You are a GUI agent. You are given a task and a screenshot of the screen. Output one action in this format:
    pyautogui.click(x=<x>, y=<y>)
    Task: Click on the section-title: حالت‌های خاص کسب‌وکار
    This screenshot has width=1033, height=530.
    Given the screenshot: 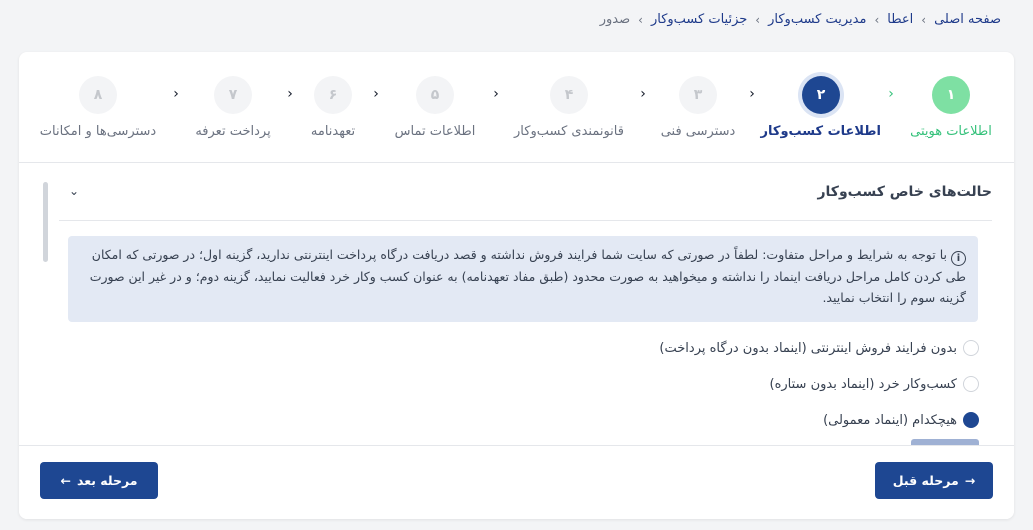 What is the action you would take?
    pyautogui.click(x=904, y=192)
    